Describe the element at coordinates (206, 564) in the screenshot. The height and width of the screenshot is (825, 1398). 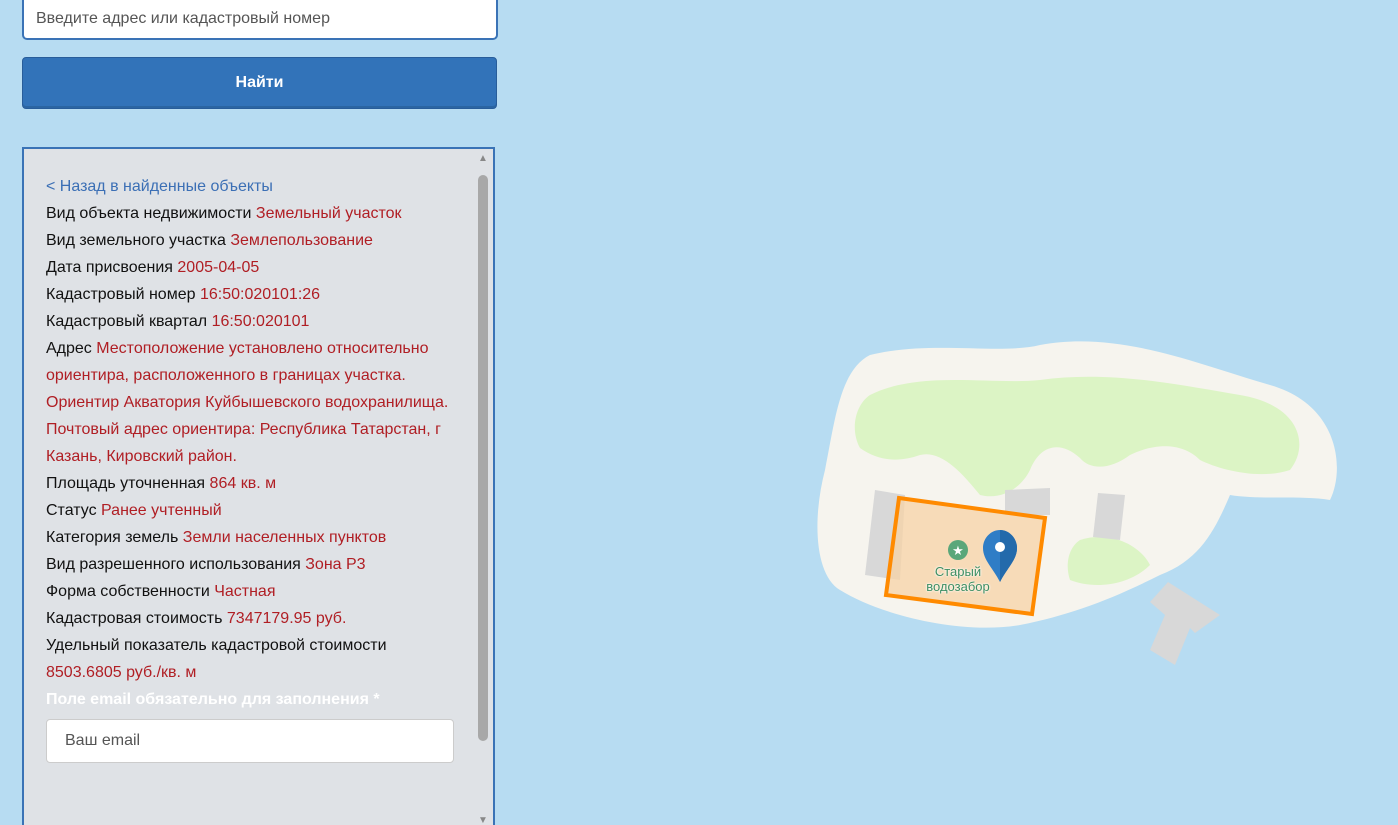
I see `field-permitted-use: Вид разрешенного использования Зона Р3` at that location.